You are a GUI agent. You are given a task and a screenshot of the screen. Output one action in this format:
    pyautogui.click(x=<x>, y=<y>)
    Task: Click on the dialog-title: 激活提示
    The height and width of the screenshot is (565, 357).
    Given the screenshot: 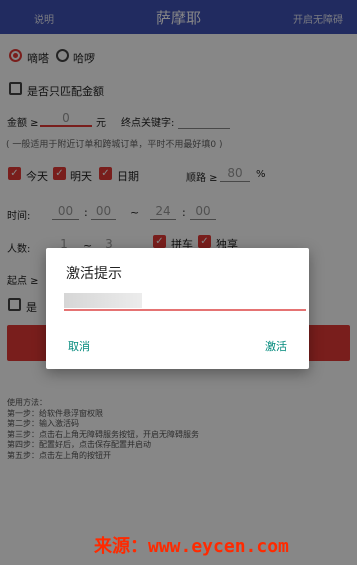 What is the action you would take?
    pyautogui.click(x=94, y=274)
    